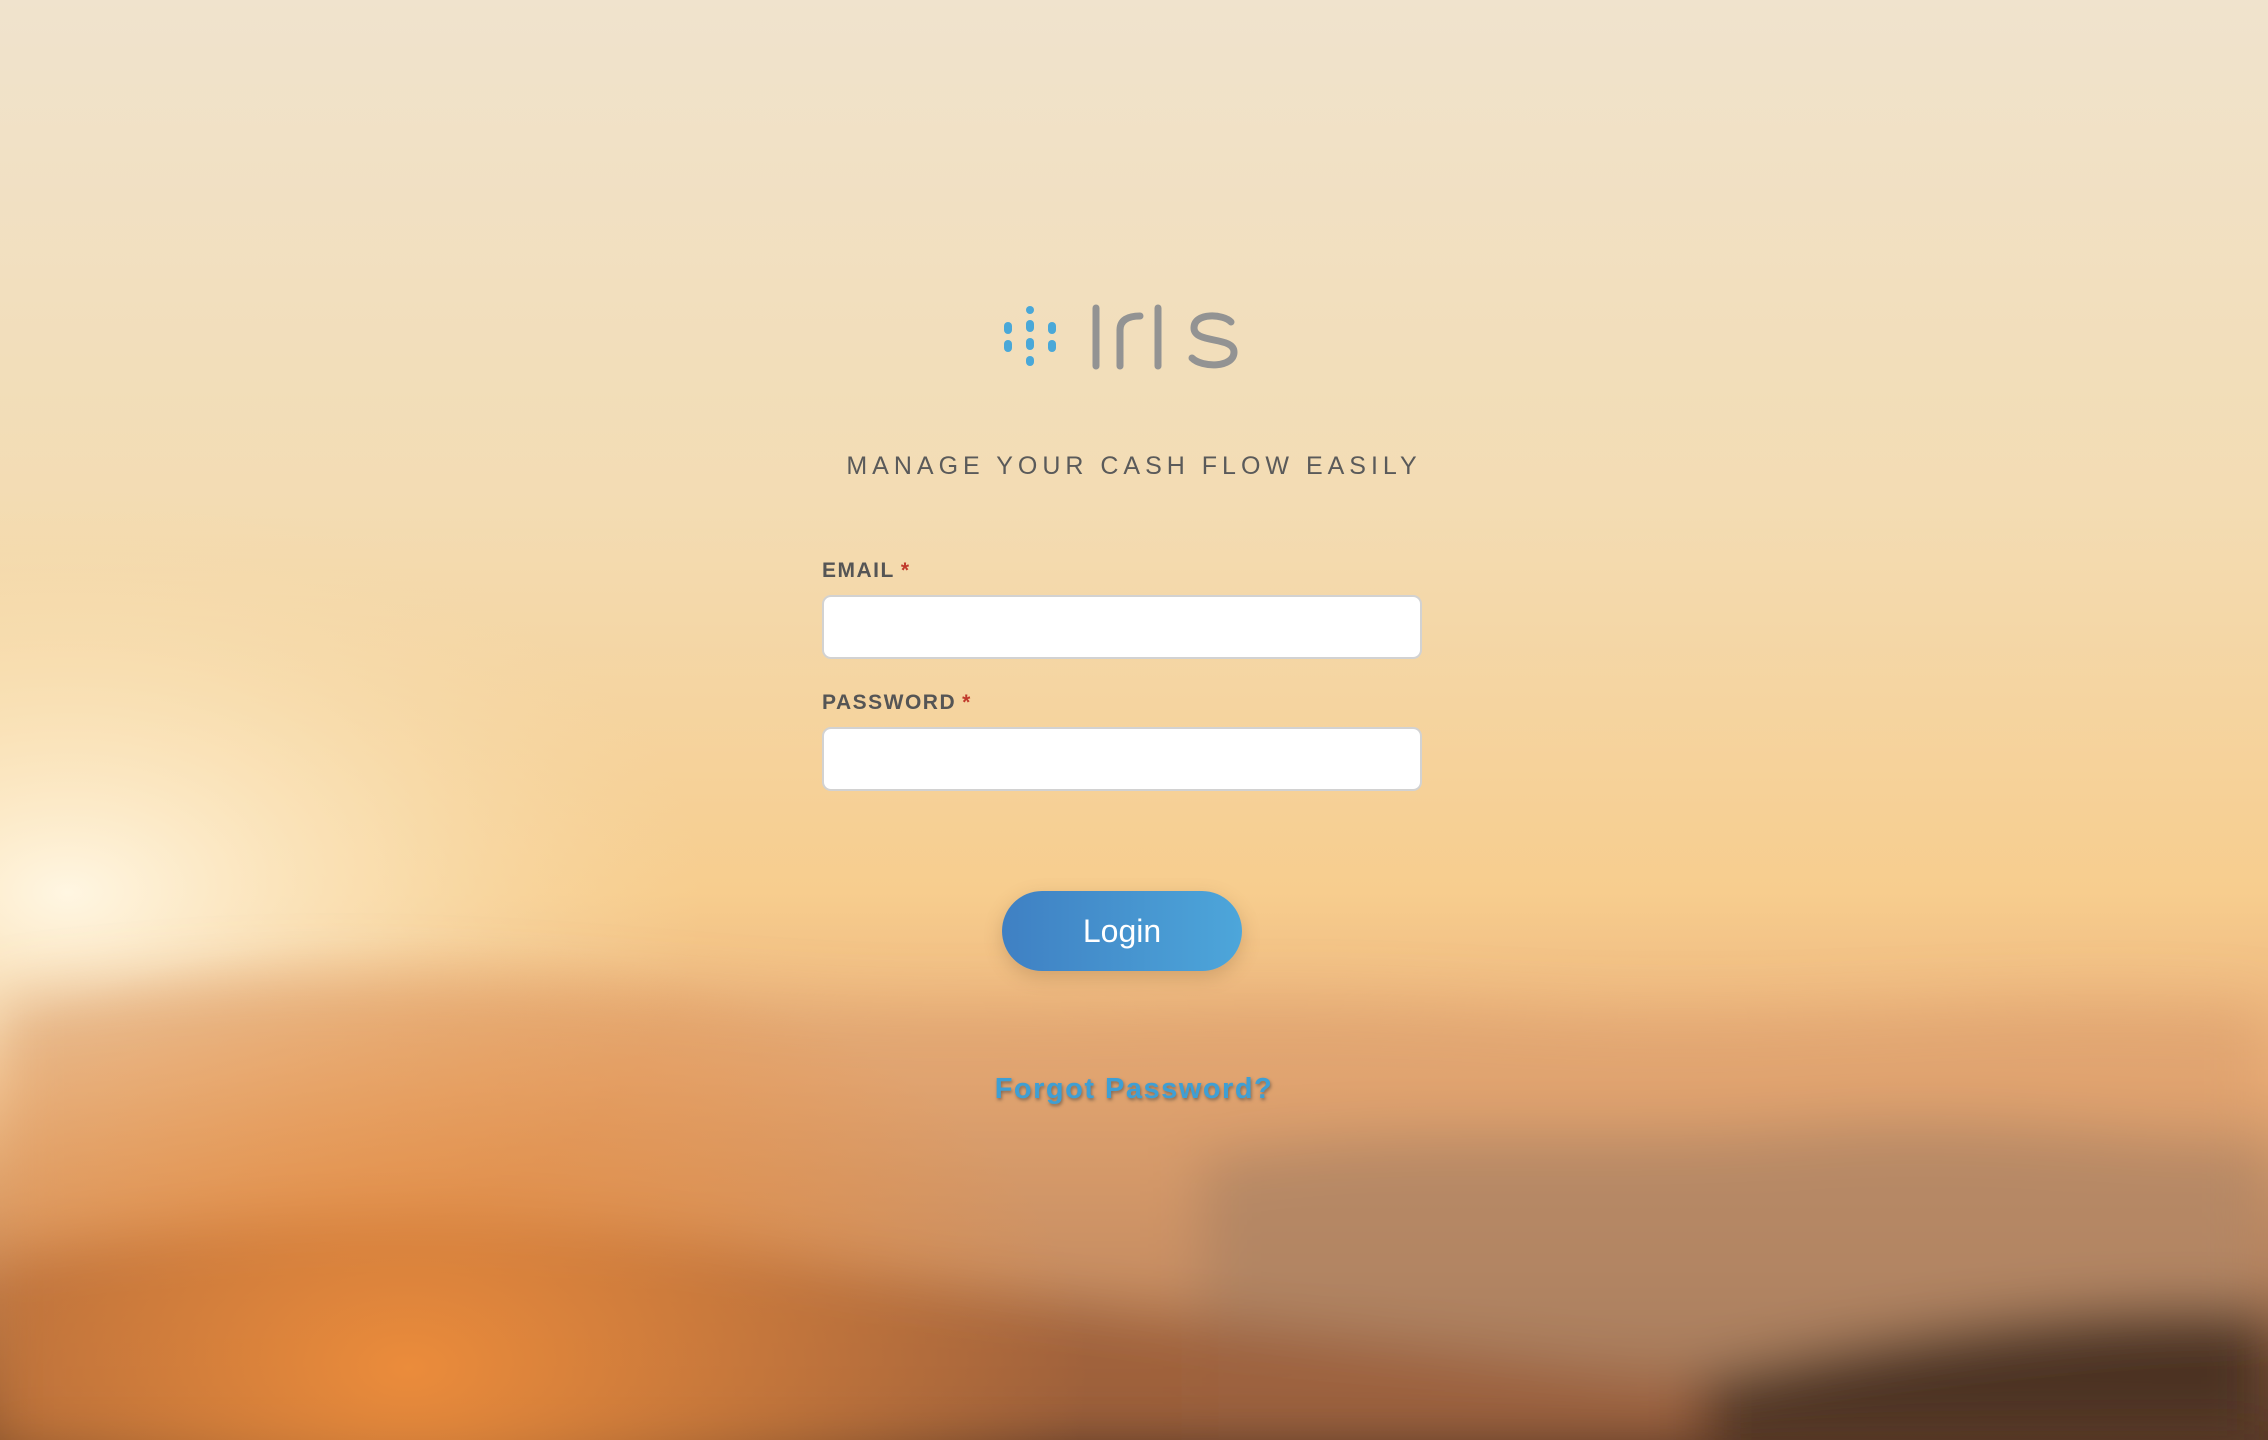 The image size is (2268, 1440). I want to click on password-required-mark: *, so click(967, 702).